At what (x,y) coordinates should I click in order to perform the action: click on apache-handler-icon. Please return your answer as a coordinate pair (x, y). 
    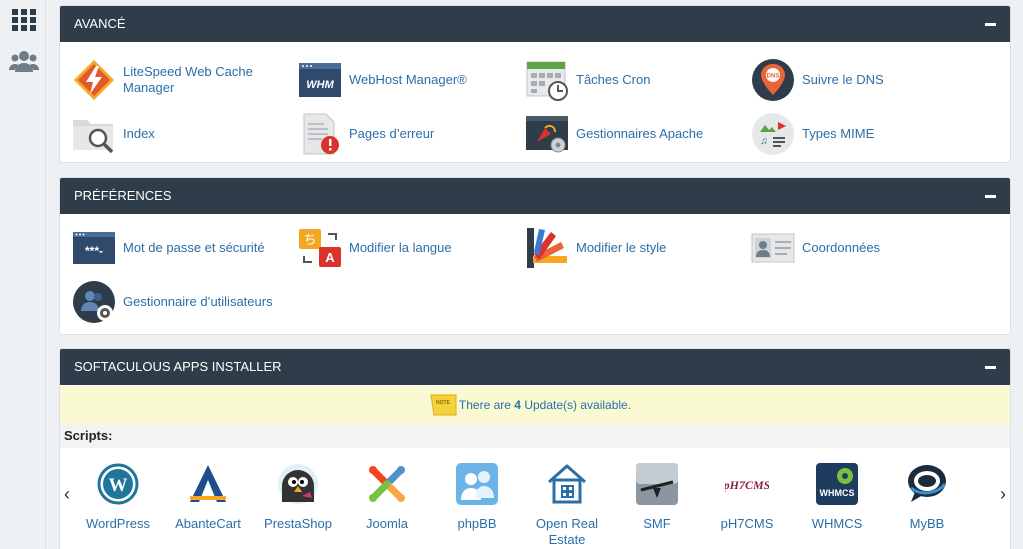
    Looking at the image, I should click on (547, 134).